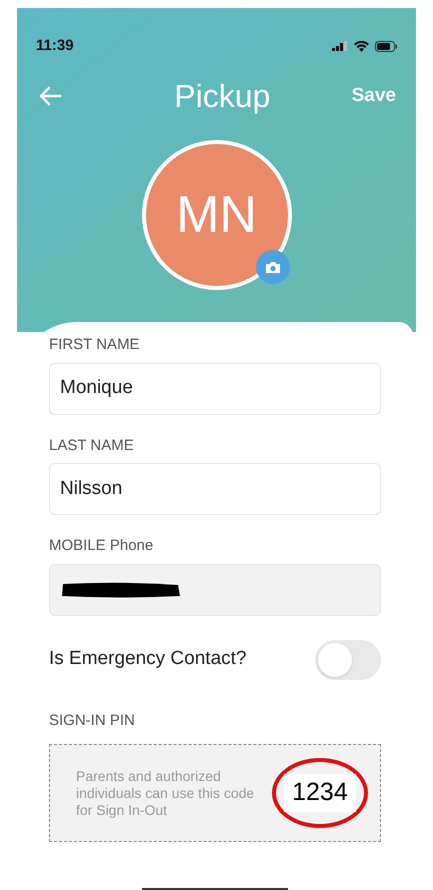 The image size is (433, 890). Describe the element at coordinates (348, 660) in the screenshot. I see `emergency-contact-toggle` at that location.